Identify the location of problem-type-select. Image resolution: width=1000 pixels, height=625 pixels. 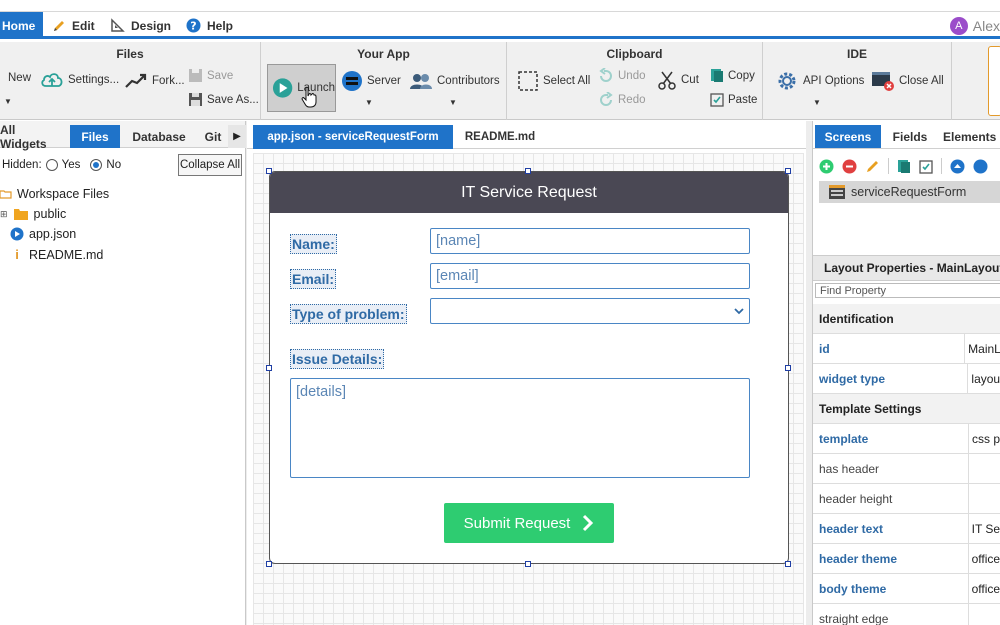
(590, 311).